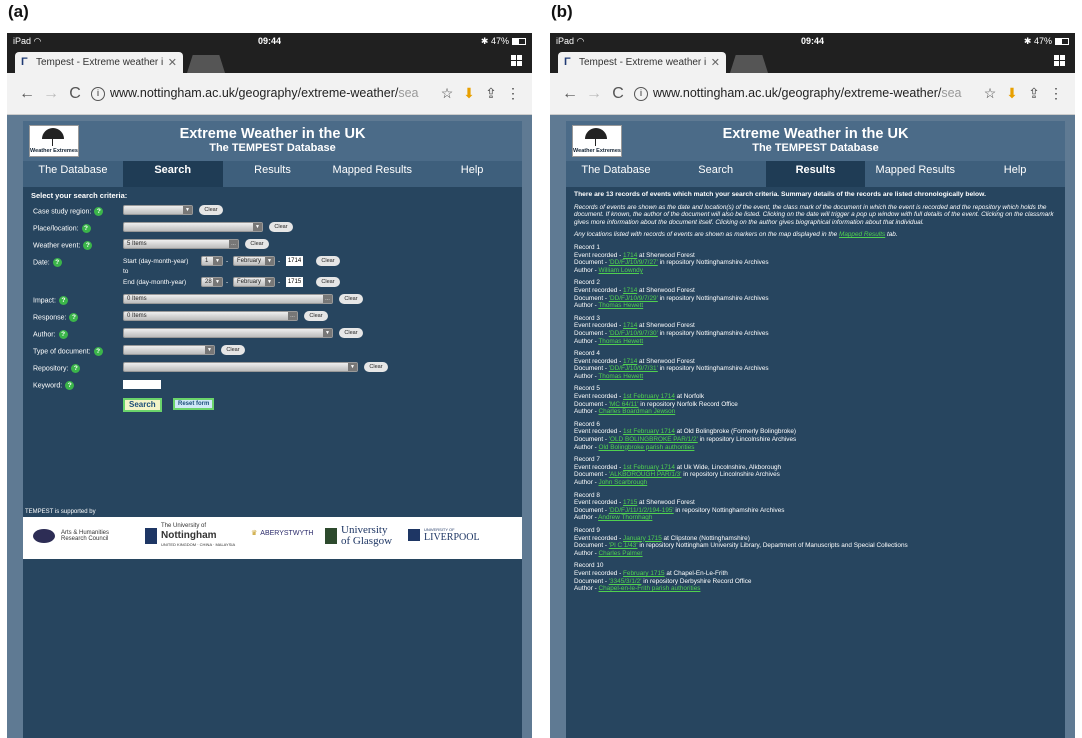 The width and height of the screenshot is (1082, 738). I want to click on document-link: 'OLD BOLINGBROKE PAR/1/2', so click(653, 439).